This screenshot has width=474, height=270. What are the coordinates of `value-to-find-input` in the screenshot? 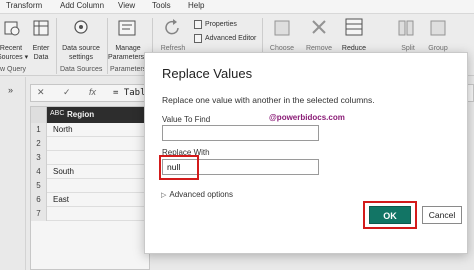 It's located at (240, 133).